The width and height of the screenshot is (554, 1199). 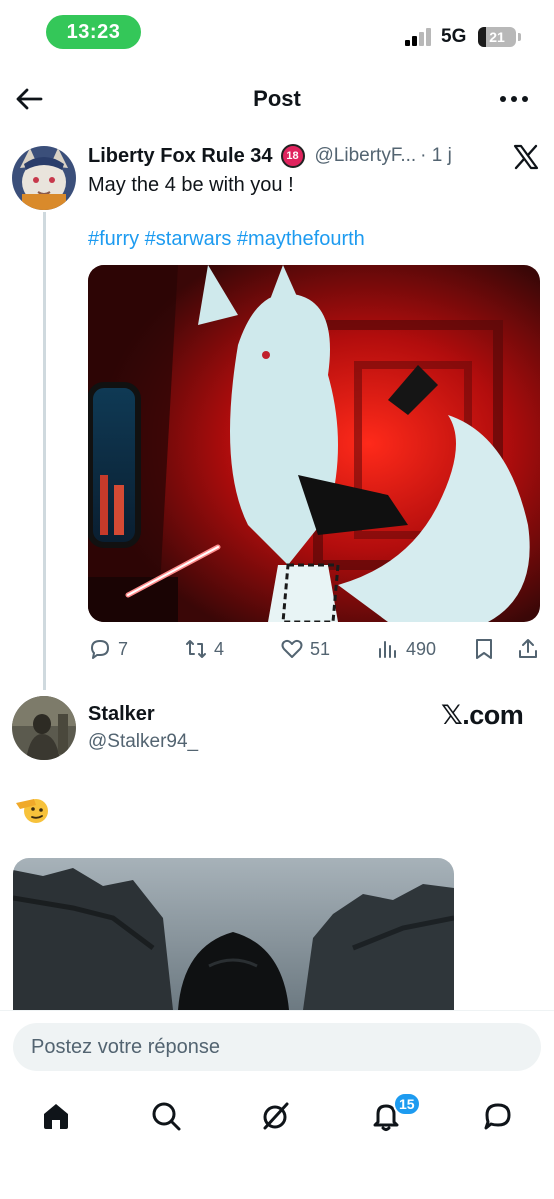 I want to click on hashtags-link: #furry #starwars #maythefourth, so click(x=226, y=239).